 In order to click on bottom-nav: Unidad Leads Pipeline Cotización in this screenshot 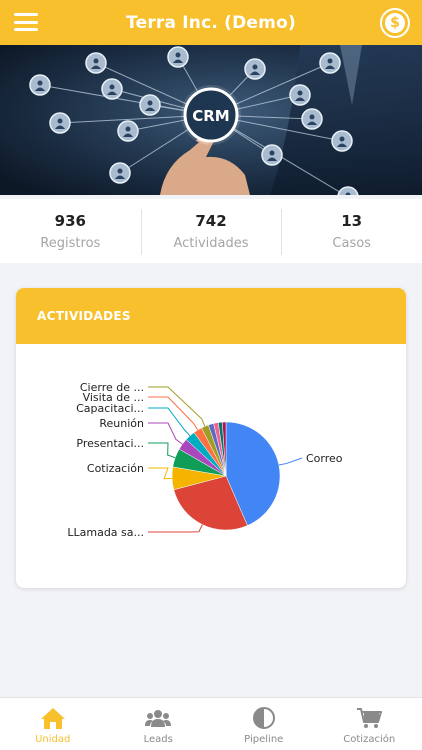, I will do `click(211, 723)`.